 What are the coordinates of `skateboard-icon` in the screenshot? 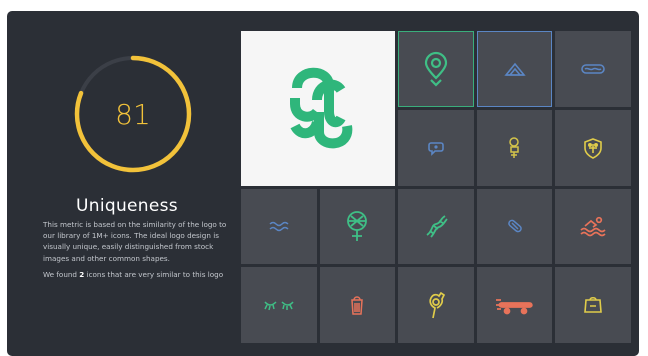 It's located at (515, 305).